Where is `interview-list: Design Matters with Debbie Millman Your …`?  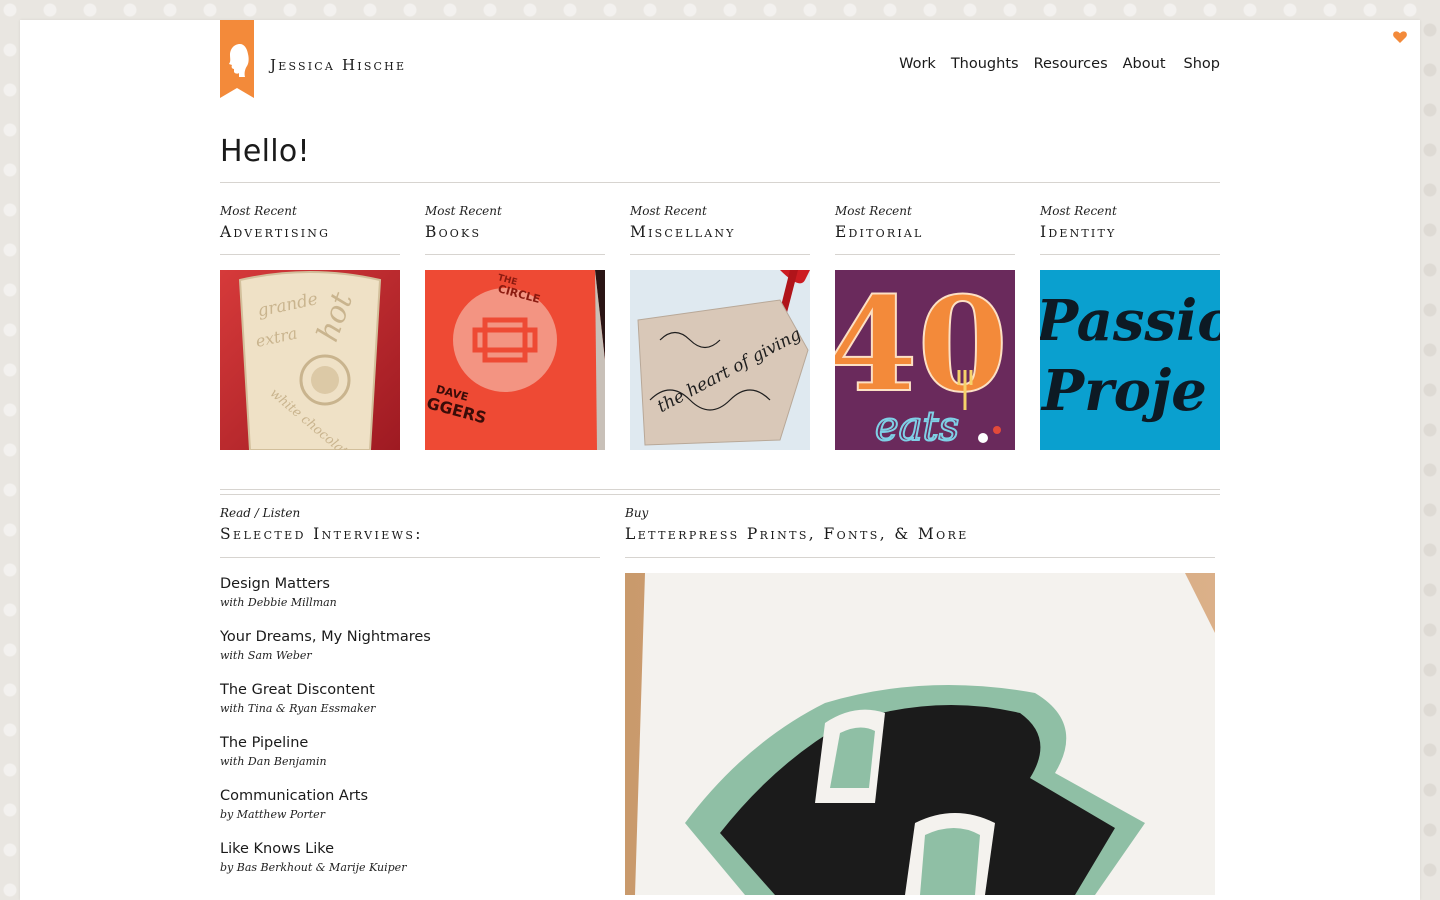 interview-list: Design Matters with Debbie Millman Your … is located at coordinates (410, 735).